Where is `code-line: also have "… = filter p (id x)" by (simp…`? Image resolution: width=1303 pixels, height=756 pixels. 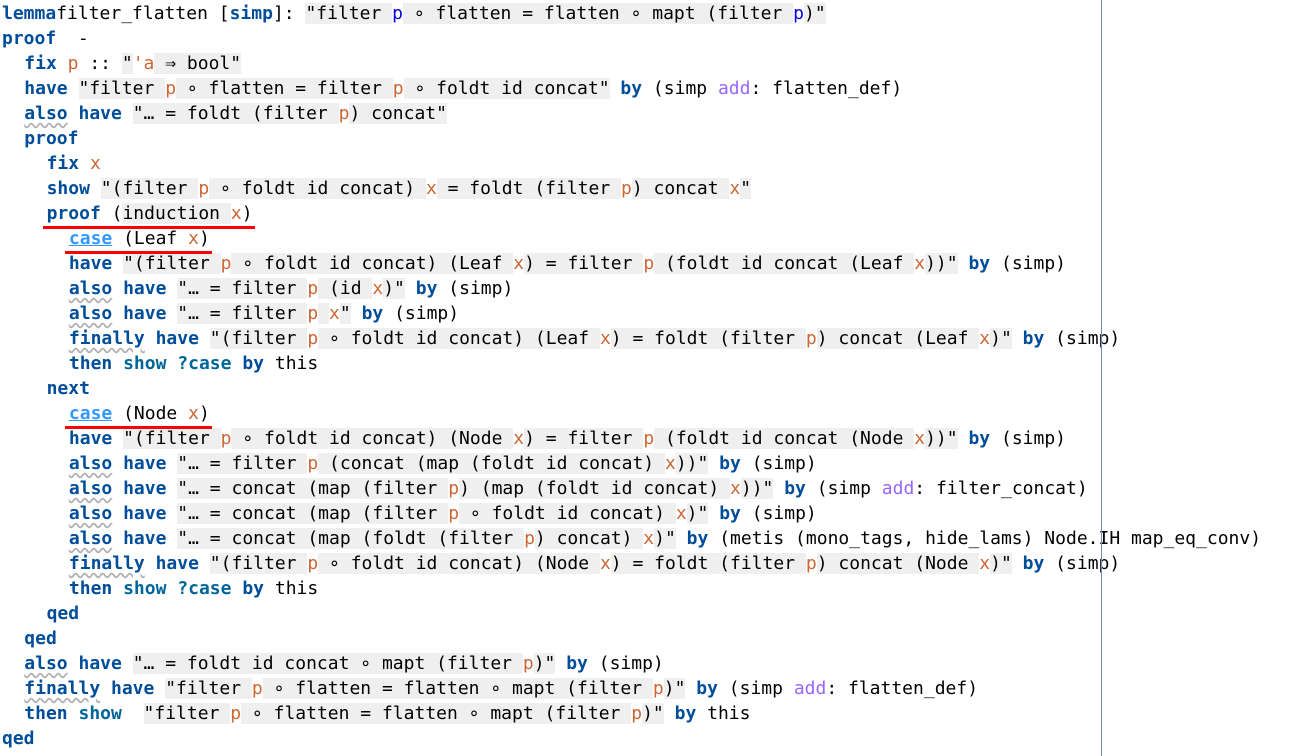
code-line: also have "… = filter p (id x)" by (simp… is located at coordinates (291, 288).